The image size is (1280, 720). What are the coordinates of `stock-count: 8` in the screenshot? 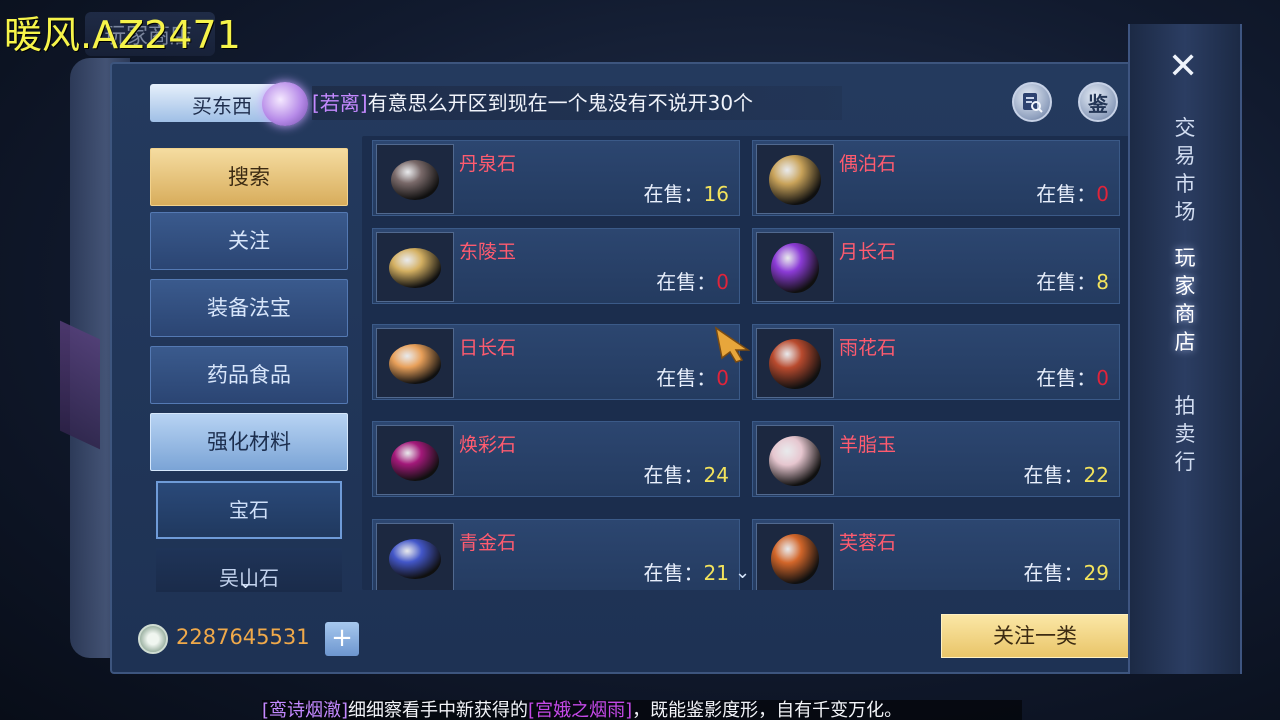 It's located at (1102, 282).